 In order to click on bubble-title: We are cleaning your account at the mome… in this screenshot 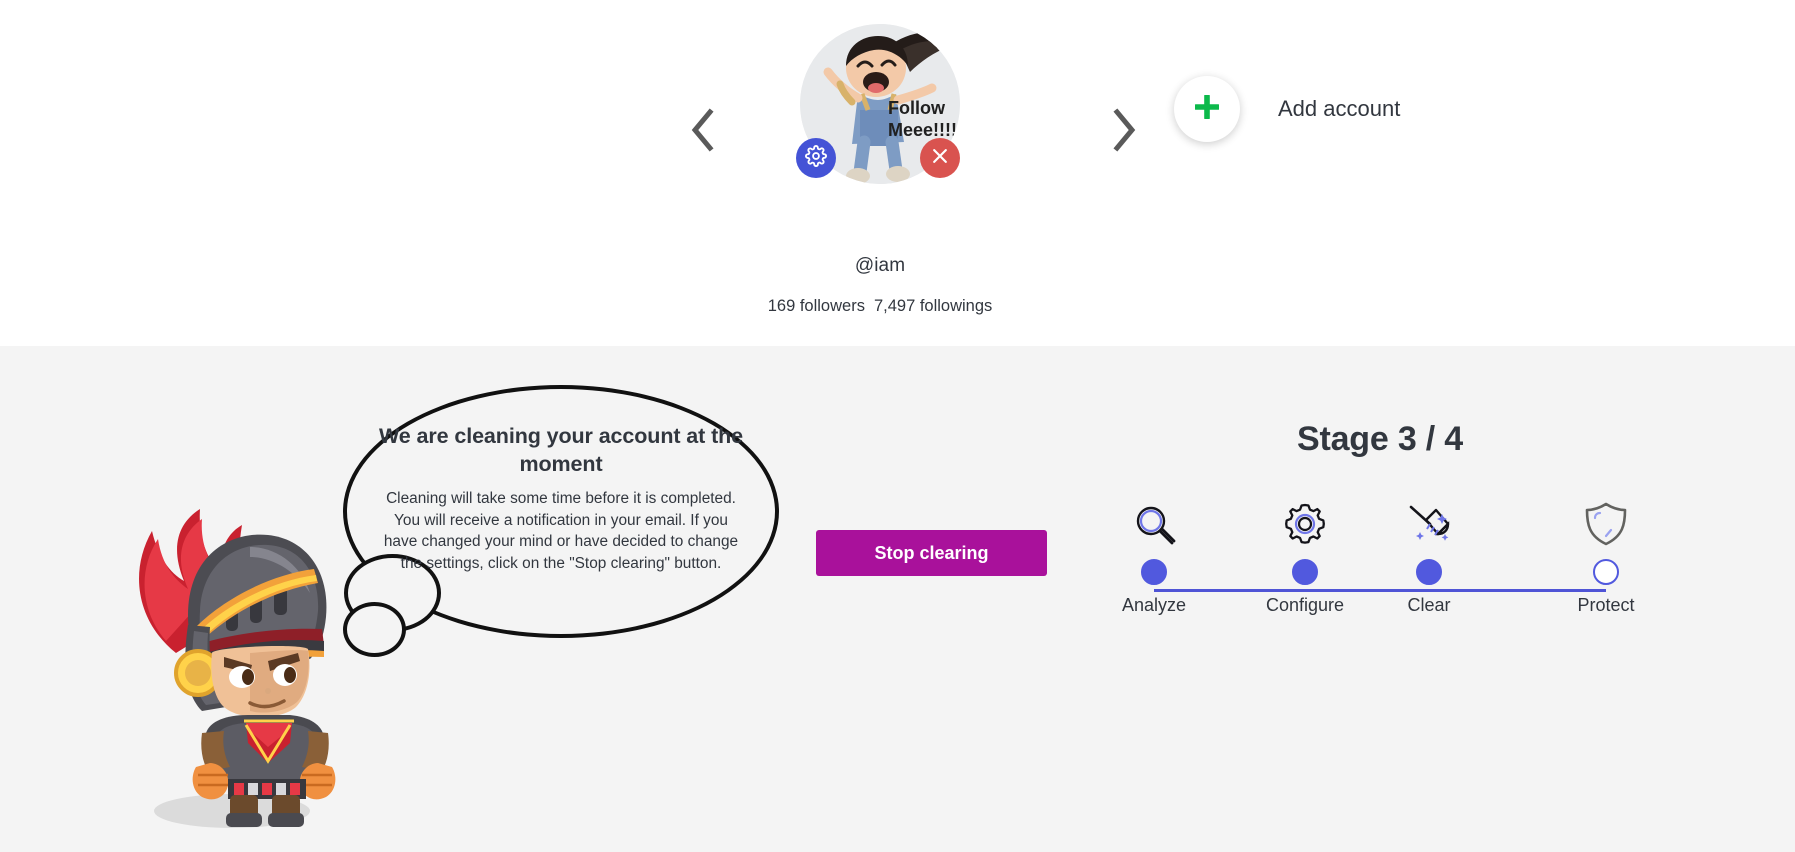, I will do `click(561, 450)`.